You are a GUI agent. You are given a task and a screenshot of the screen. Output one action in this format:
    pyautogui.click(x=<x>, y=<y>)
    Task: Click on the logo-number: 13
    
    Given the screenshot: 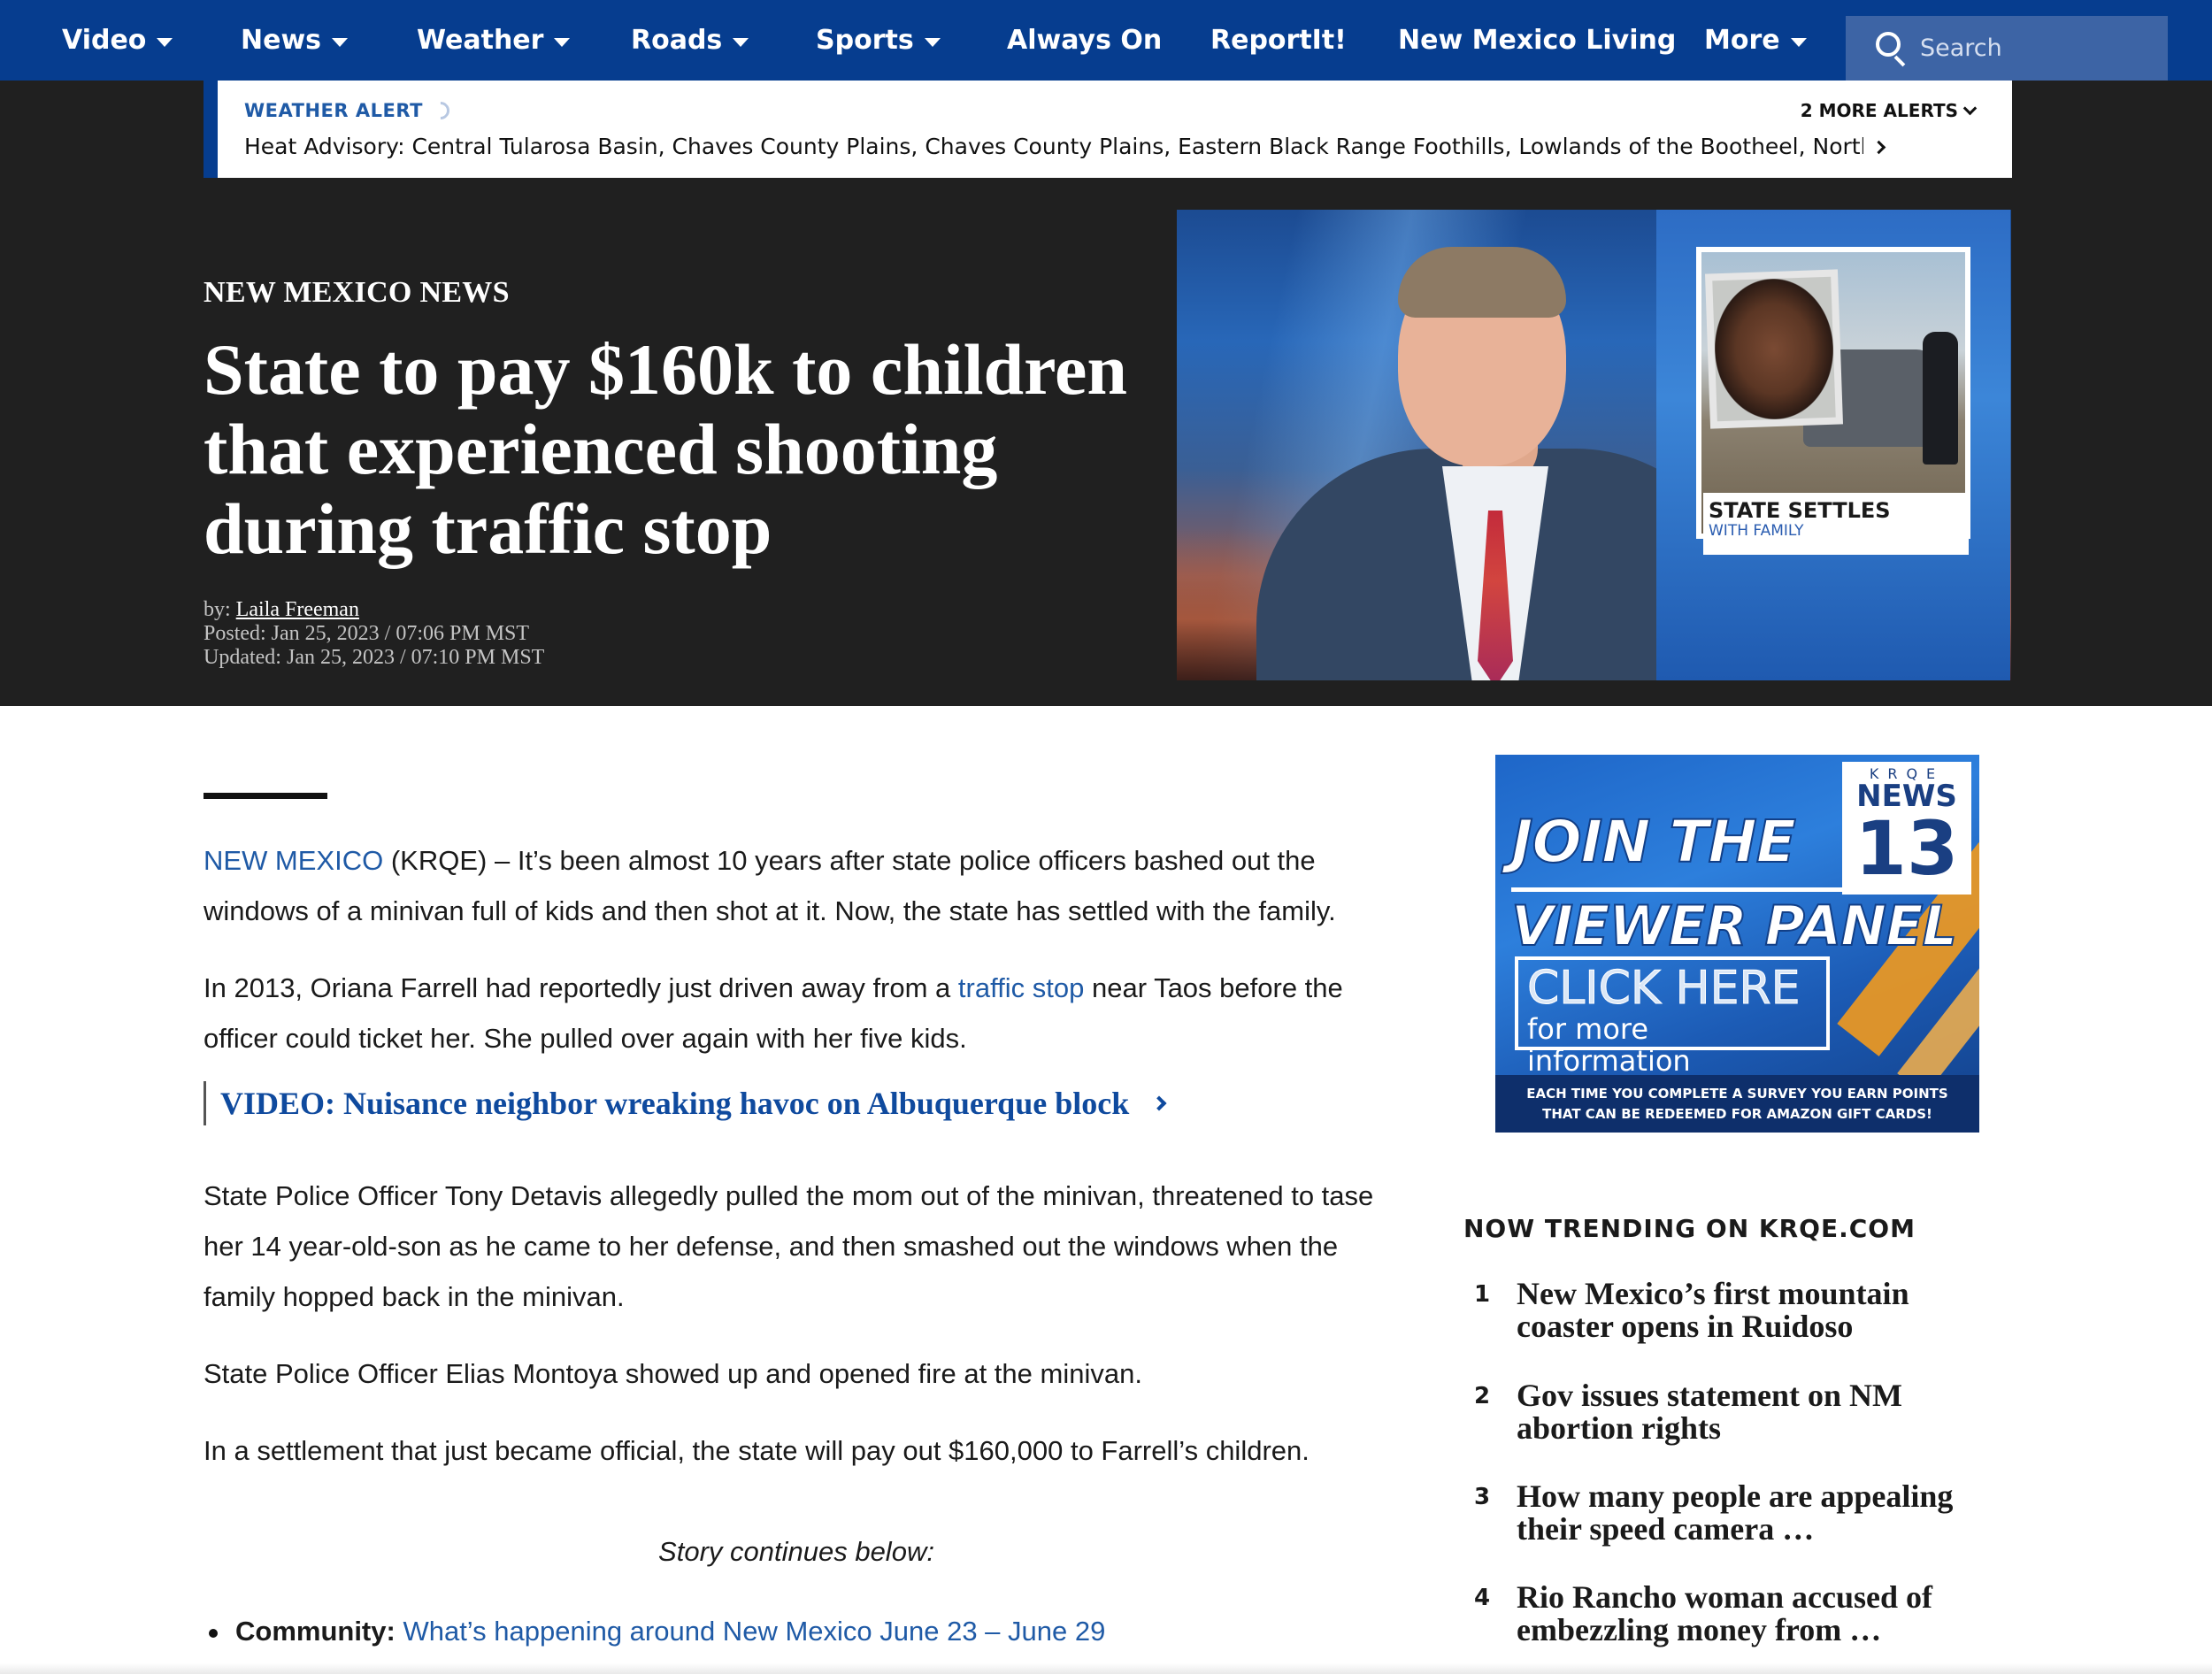 What is the action you would take?
    pyautogui.click(x=1907, y=848)
    